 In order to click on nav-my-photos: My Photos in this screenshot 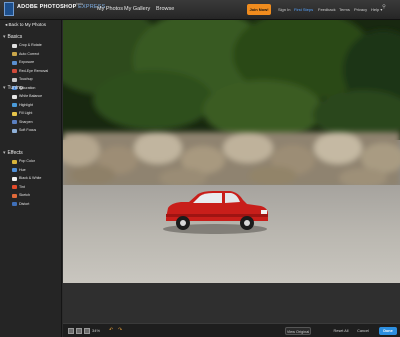, I will do `click(110, 9)`.